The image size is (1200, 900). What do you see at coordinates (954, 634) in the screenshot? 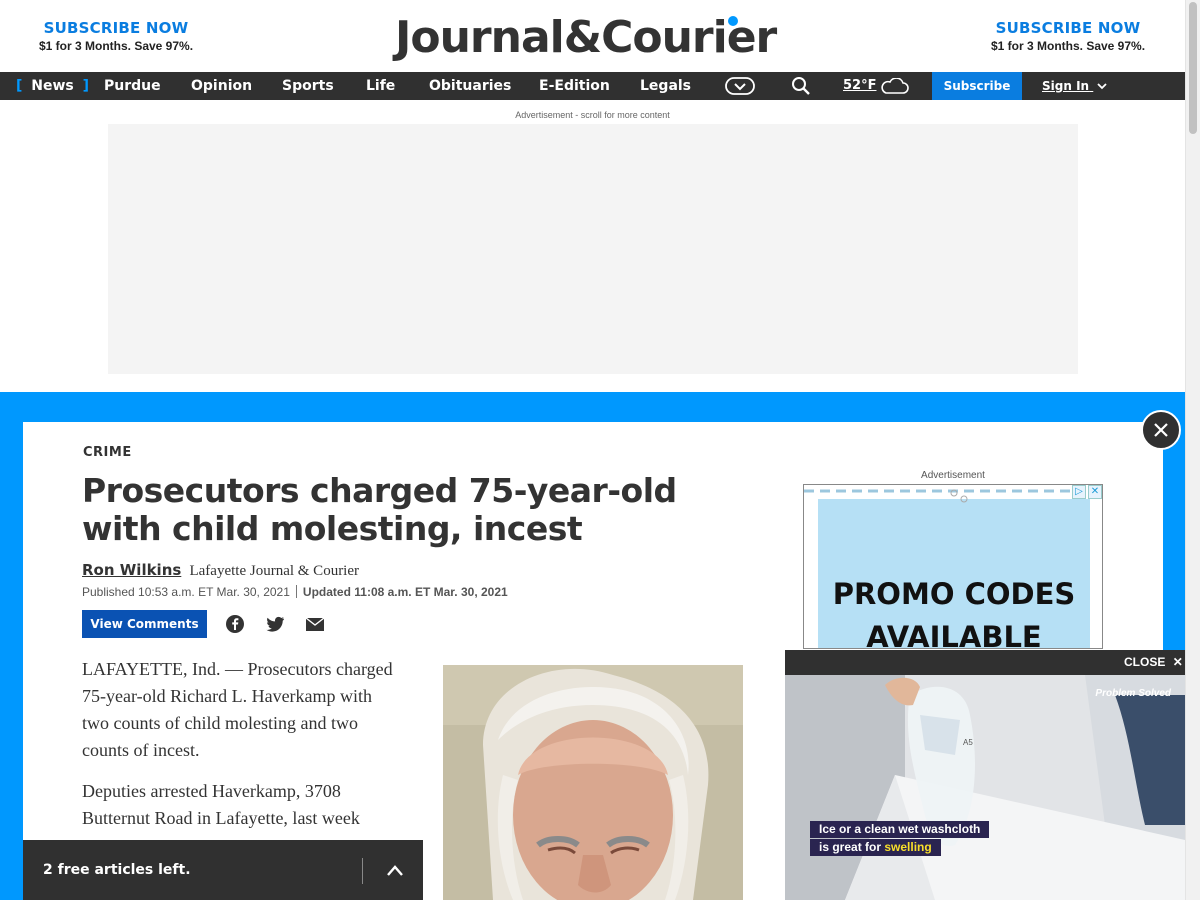
I see `promo-line-2: AVAILABLE` at bounding box center [954, 634].